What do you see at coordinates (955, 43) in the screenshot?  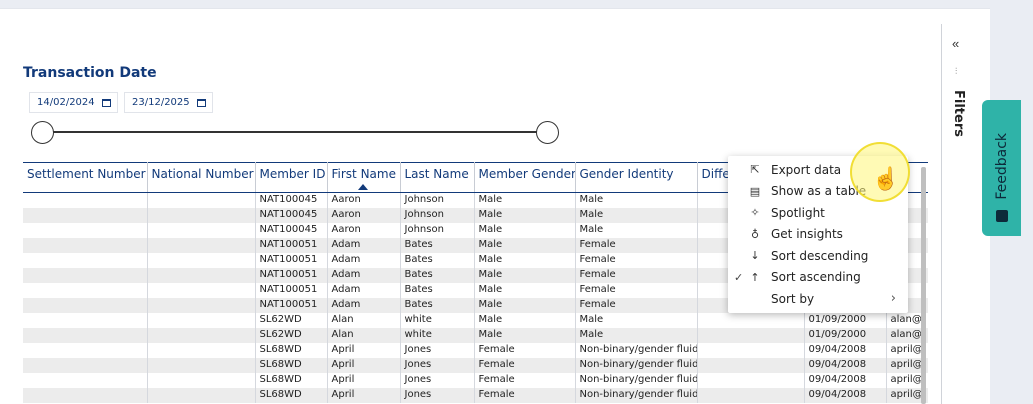 I see `collapse-filters-icon: «` at bounding box center [955, 43].